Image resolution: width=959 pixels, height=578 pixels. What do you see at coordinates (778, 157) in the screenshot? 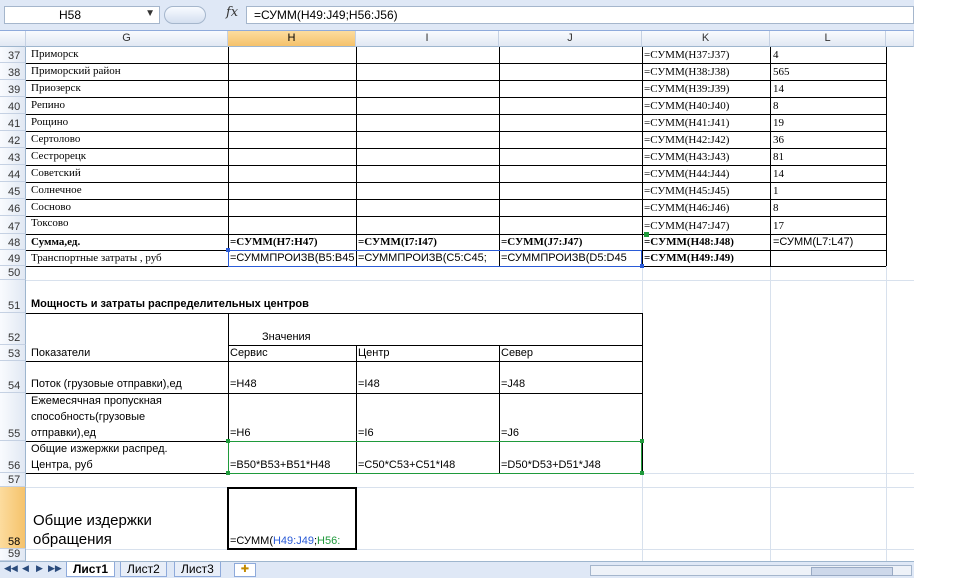
I see `cell-l43: 81` at bounding box center [778, 157].